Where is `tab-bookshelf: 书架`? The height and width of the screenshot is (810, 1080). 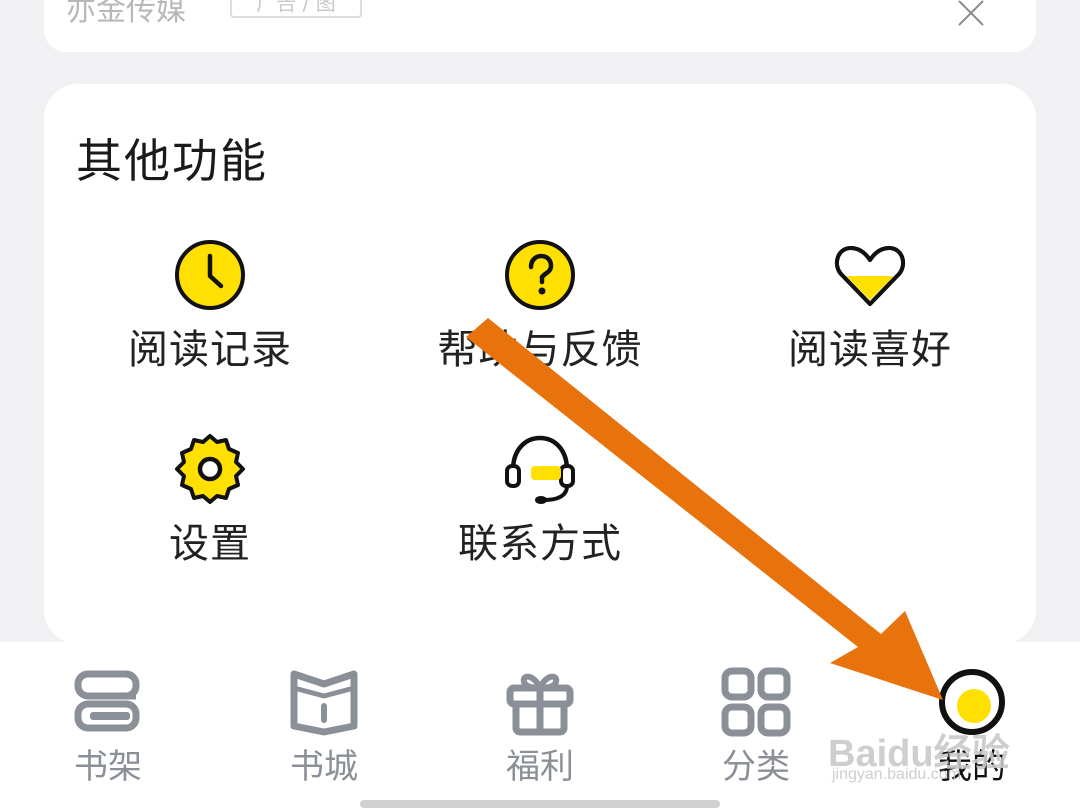 tab-bookshelf: 书架 is located at coordinates (108, 726).